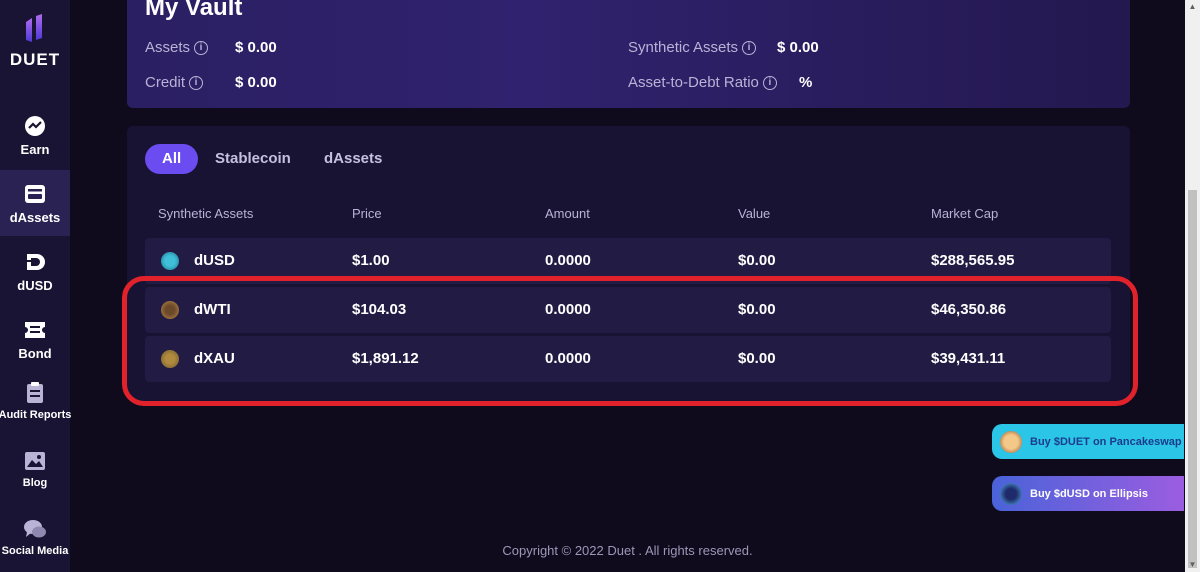 Image resolution: width=1200 pixels, height=572 pixels. I want to click on sidebar-item-blog: Blog, so click(35, 469).